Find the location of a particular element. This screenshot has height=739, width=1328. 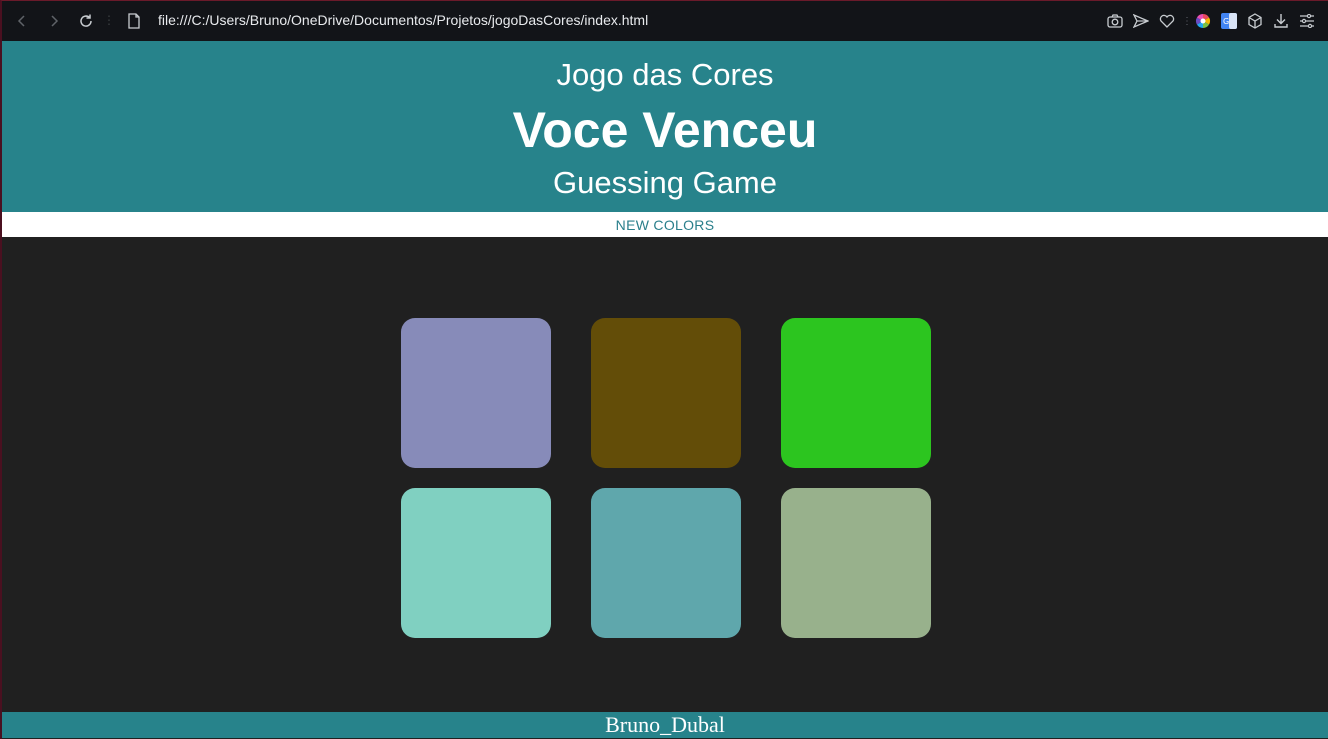

page-footer: Bruno_Dubal is located at coordinates (665, 725).